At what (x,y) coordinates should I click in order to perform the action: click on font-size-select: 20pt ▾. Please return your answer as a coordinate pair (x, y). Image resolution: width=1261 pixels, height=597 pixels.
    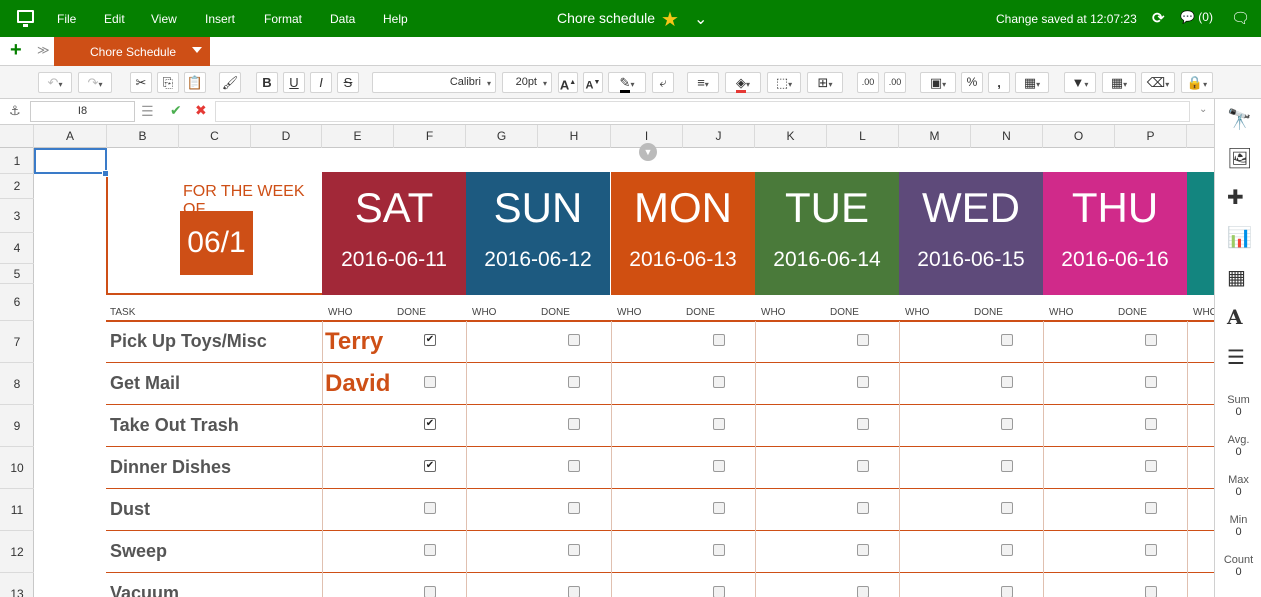
    Looking at the image, I should click on (527, 82).